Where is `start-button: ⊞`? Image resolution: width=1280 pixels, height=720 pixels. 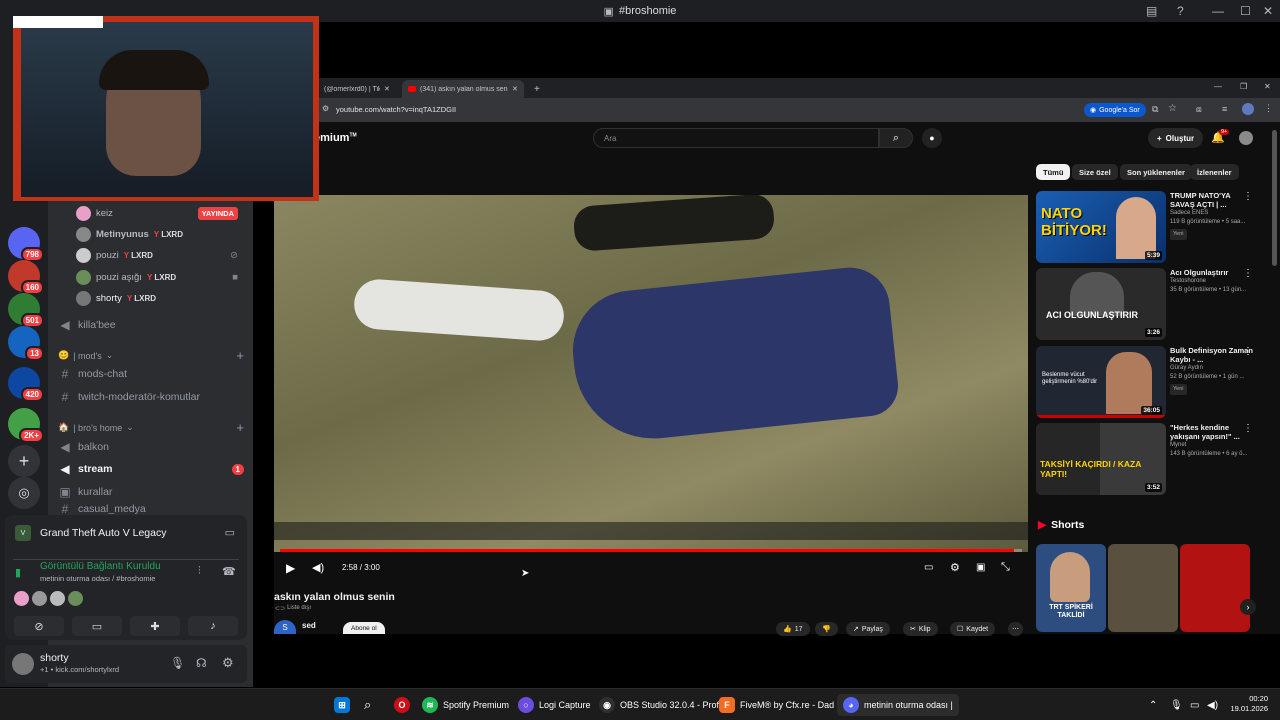
start-button: ⊞ is located at coordinates (342, 705).